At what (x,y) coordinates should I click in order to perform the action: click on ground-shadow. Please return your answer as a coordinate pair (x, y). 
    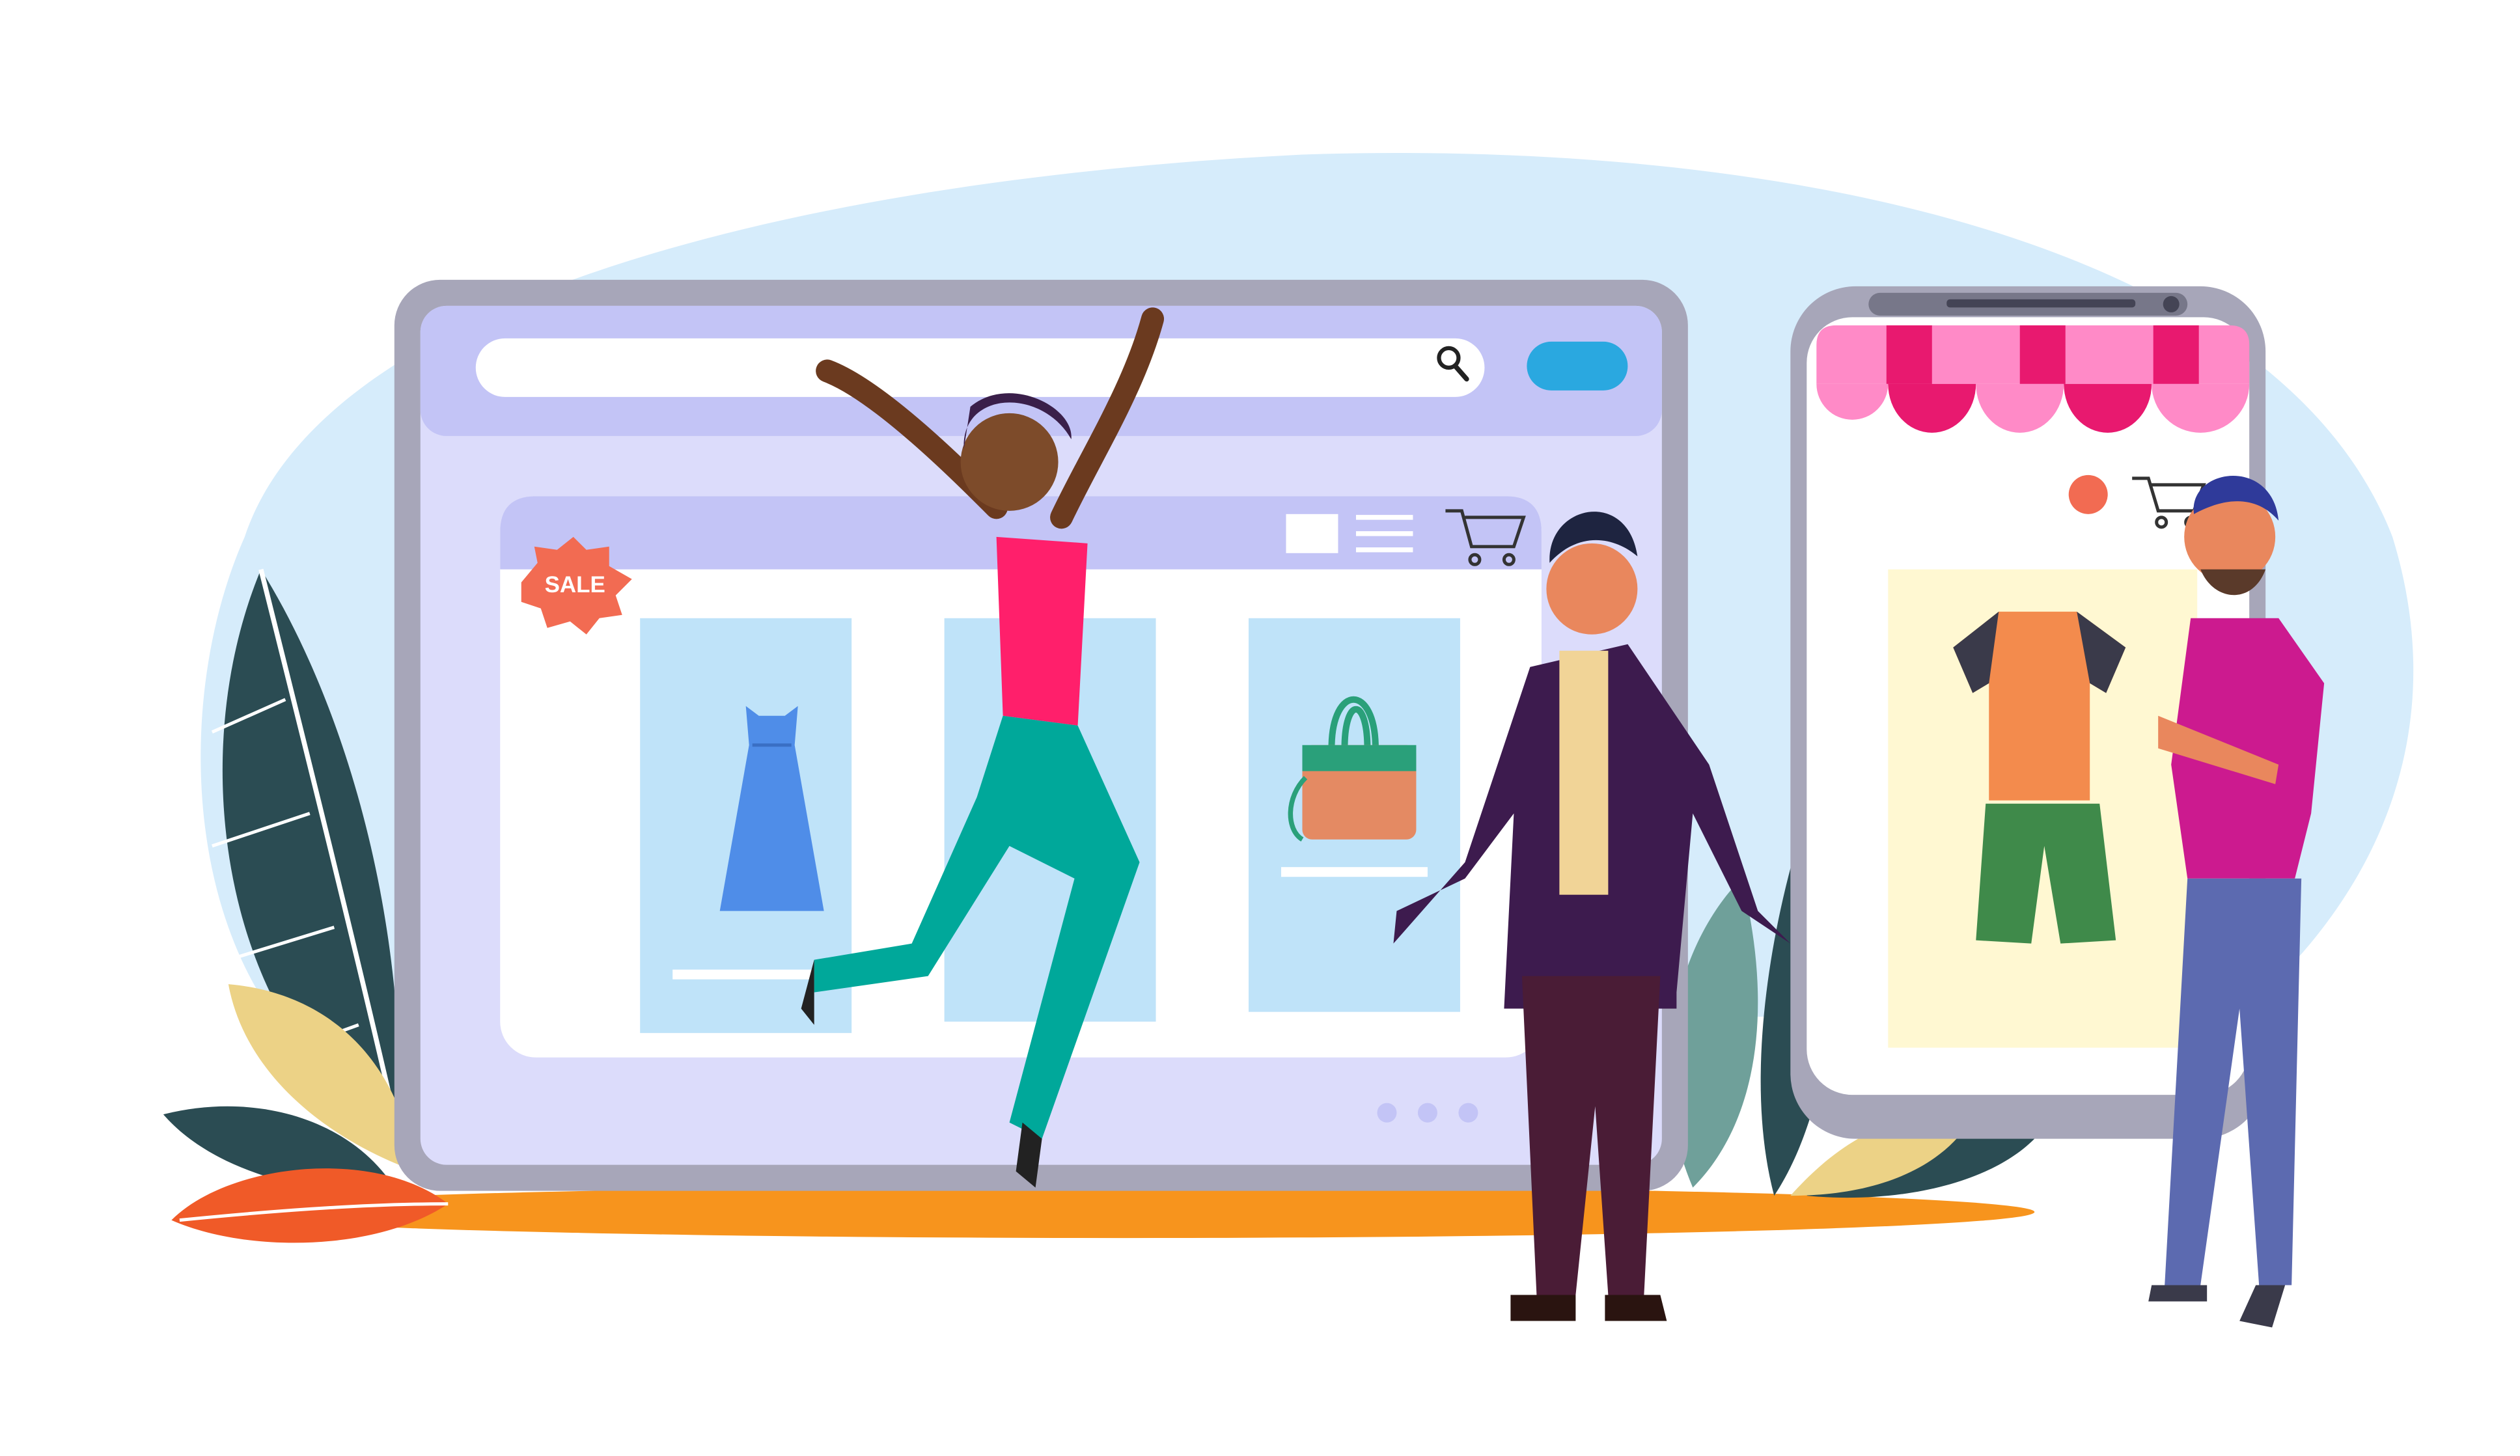
    Looking at the image, I should click on (1123, 1212).